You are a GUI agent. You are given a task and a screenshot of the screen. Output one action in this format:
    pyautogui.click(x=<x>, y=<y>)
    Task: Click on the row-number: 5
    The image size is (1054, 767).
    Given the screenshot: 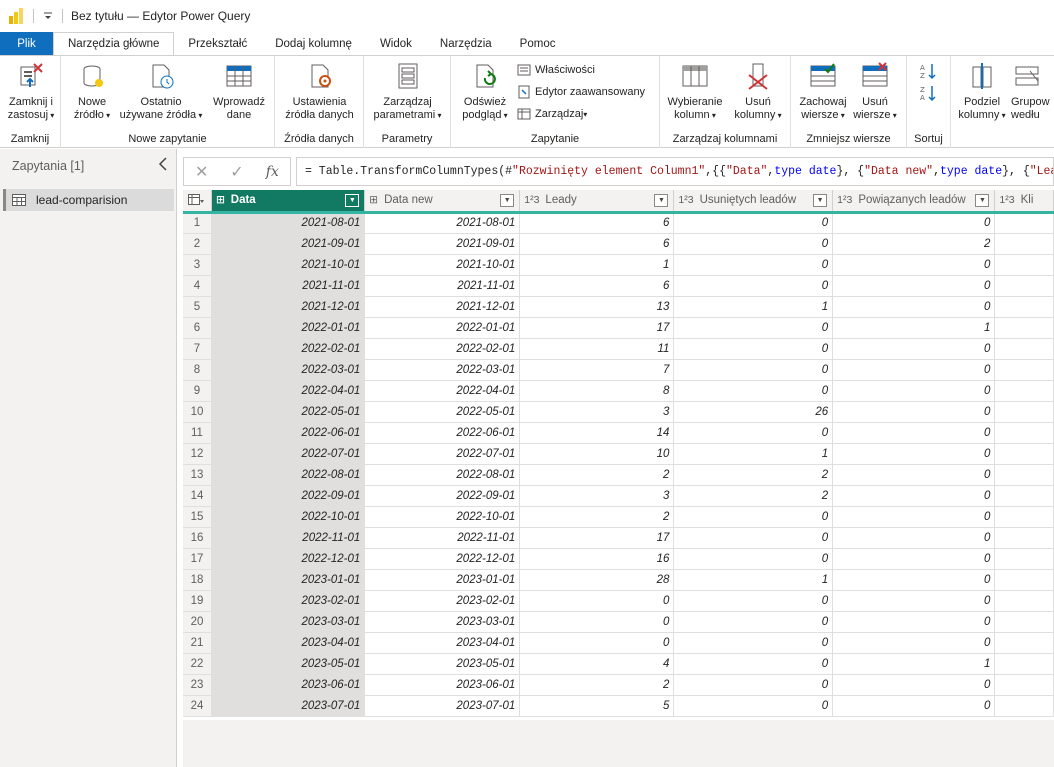 What is the action you would take?
    pyautogui.click(x=197, y=307)
    